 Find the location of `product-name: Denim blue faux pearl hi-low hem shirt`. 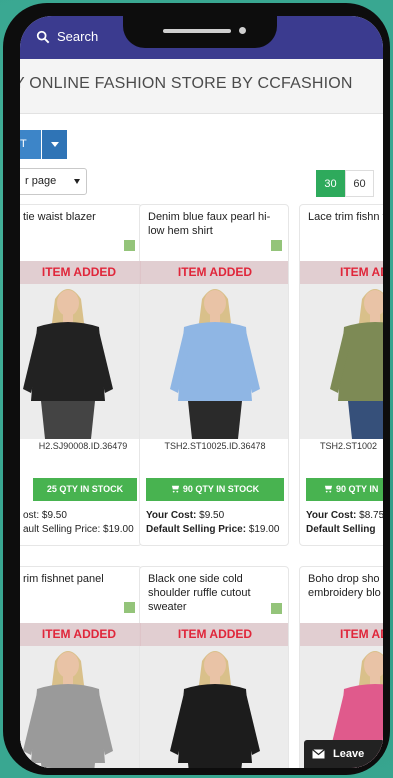

product-name: Denim blue faux pearl hi-low hem shirt is located at coordinates (210, 224).